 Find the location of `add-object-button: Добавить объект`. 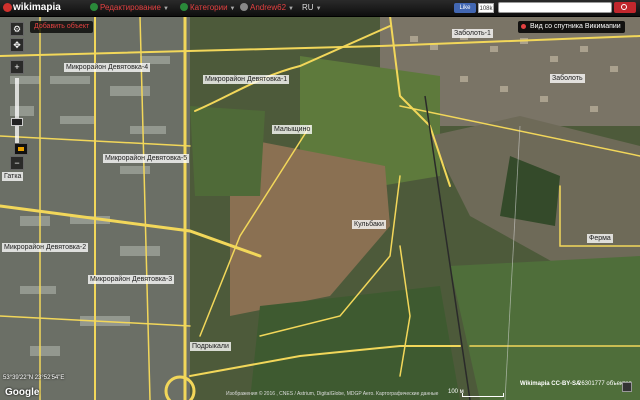

add-object-button: Добавить объект is located at coordinates (62, 27).